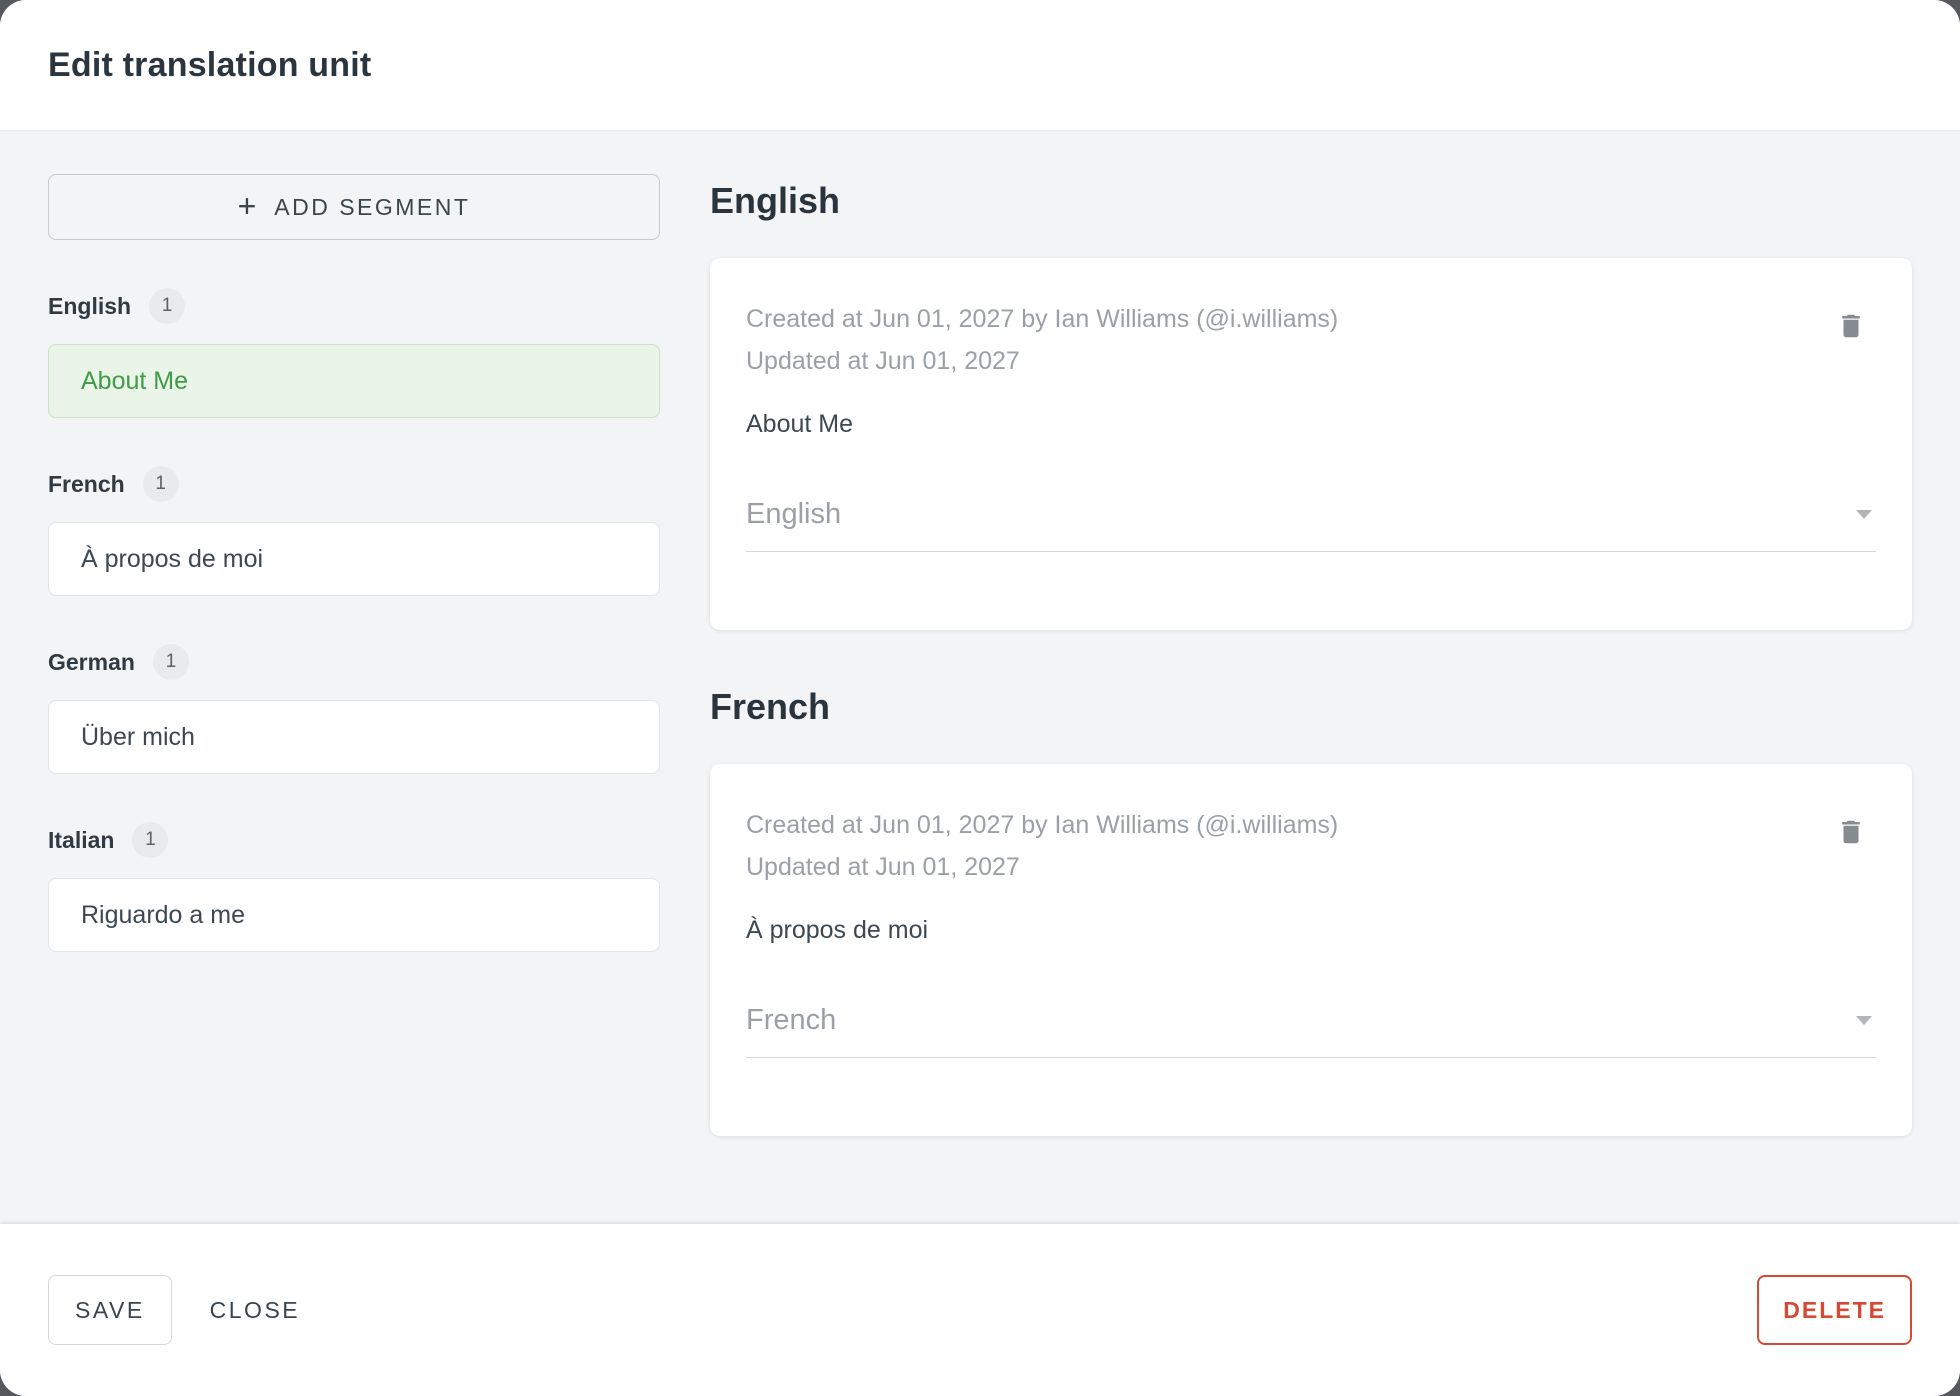 This screenshot has width=1960, height=1396. Describe the element at coordinates (980, 1310) in the screenshot. I see `dialog-footer: SAVE CLOSE DELETE` at that location.